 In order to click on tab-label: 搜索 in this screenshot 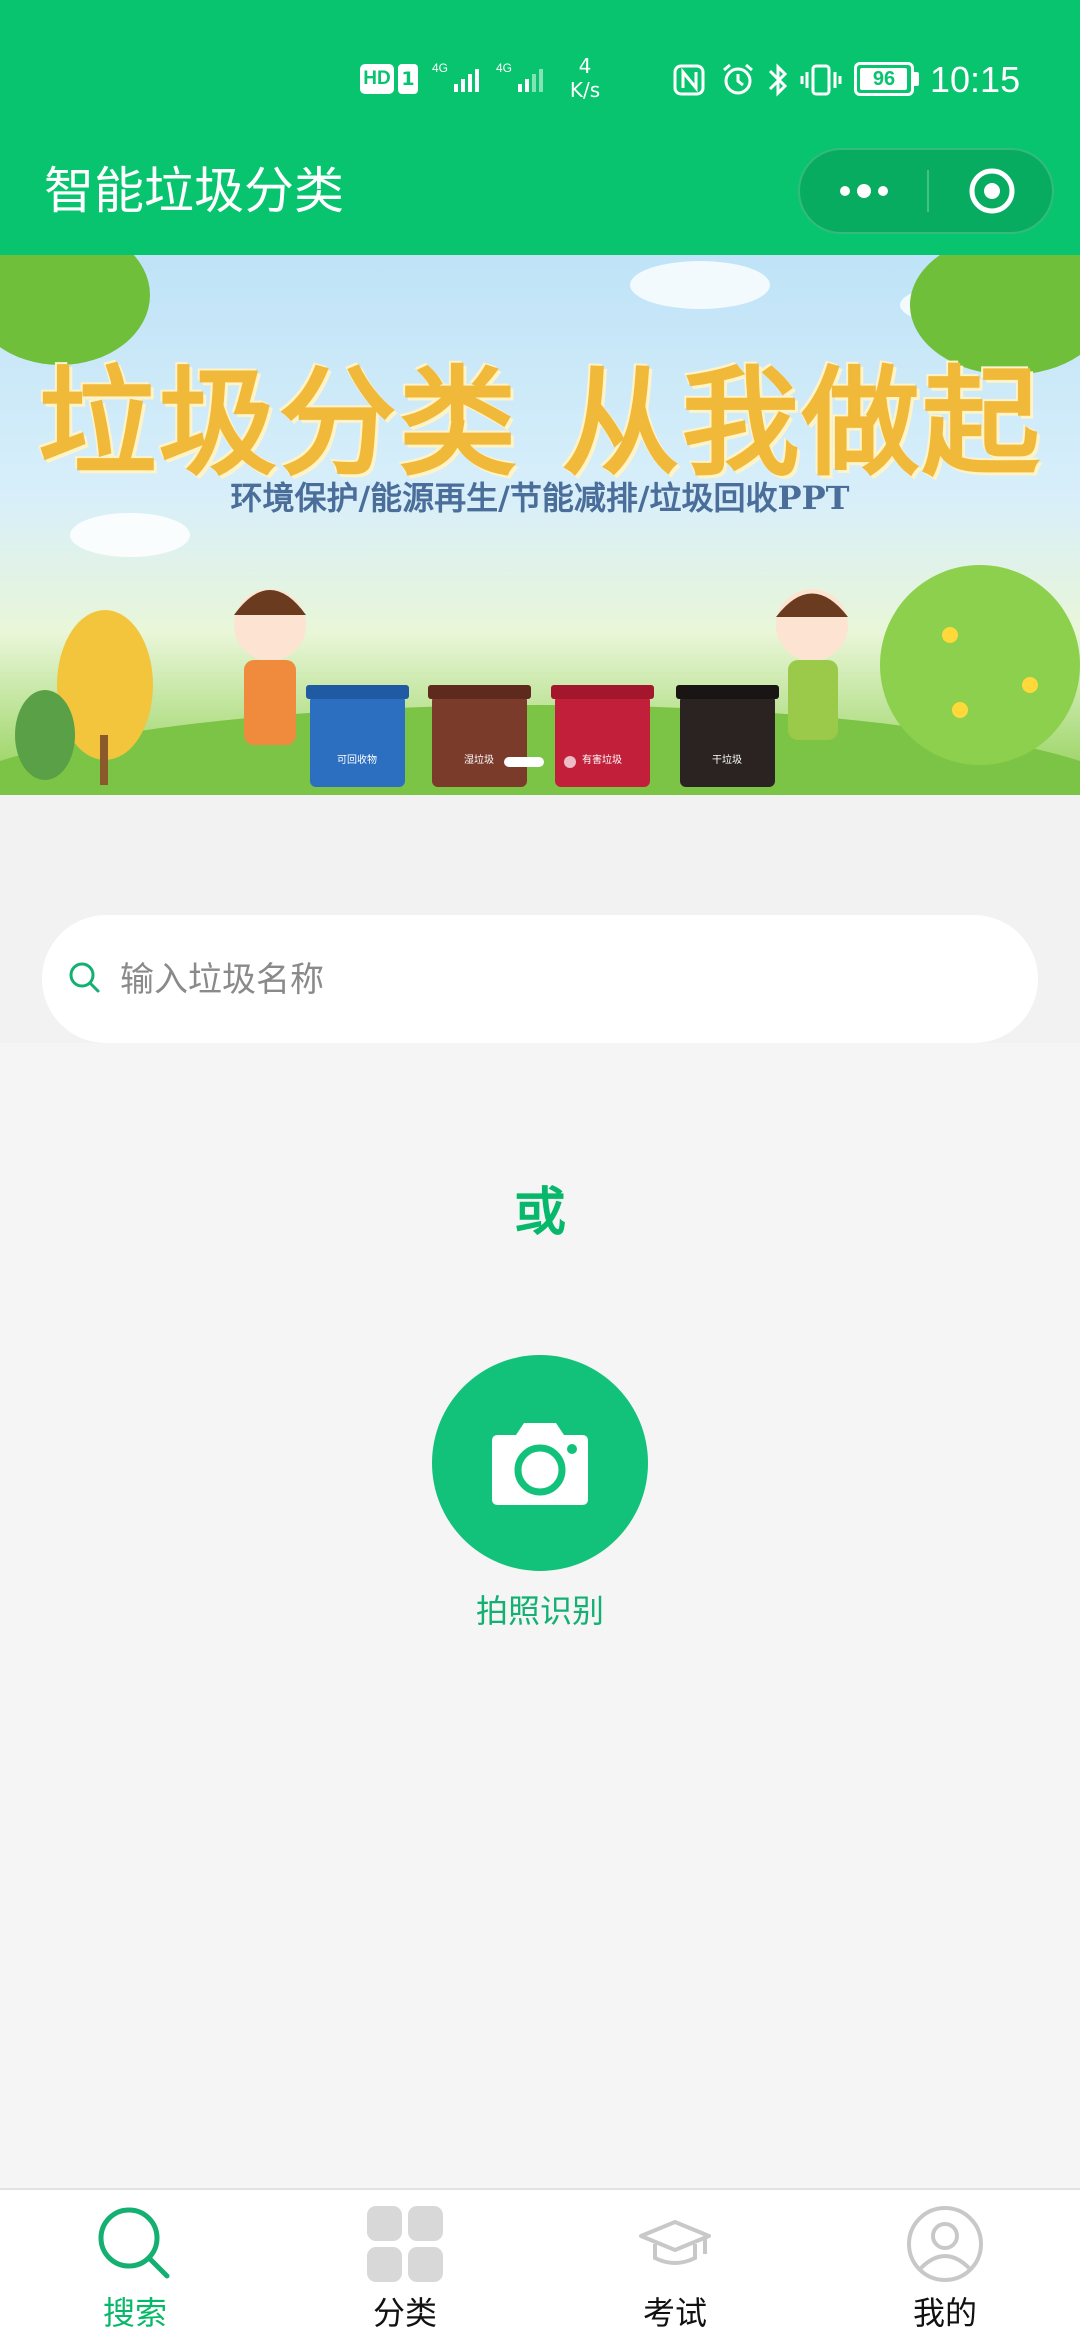, I will do `click(134, 2313)`.